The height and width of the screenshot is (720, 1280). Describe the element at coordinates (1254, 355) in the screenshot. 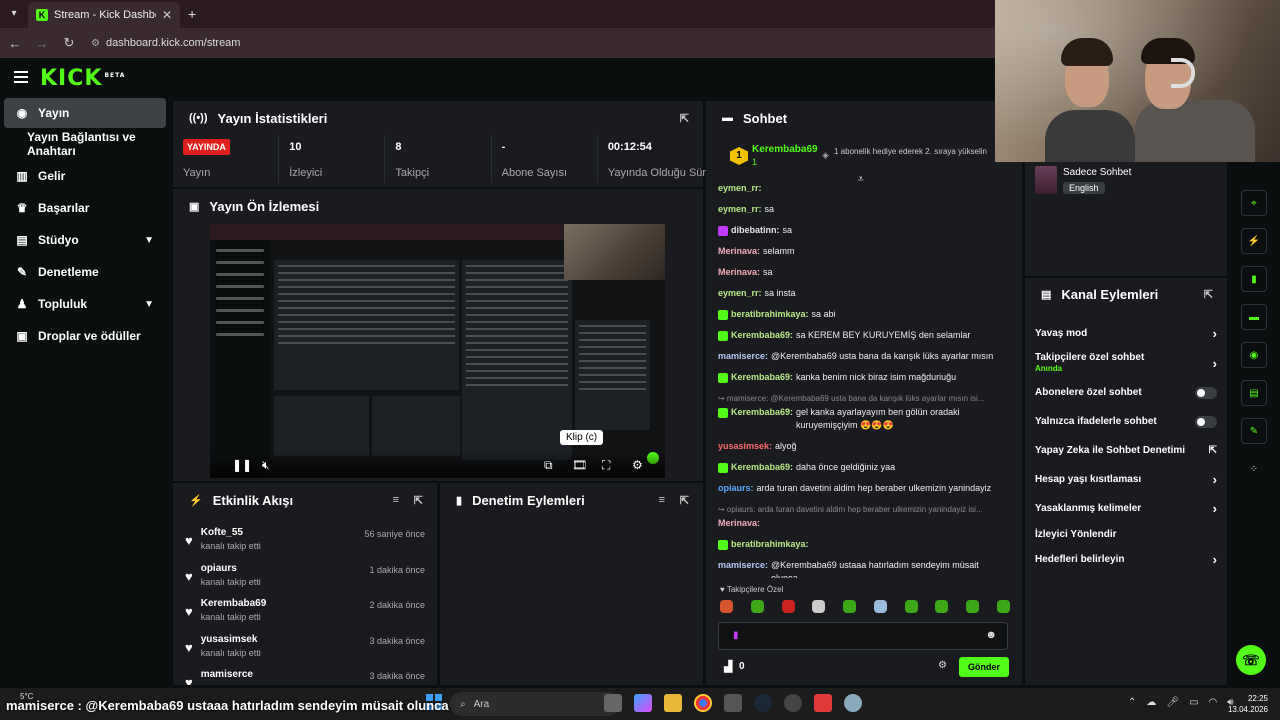

I see `broadcast-icon: ◉` at that location.